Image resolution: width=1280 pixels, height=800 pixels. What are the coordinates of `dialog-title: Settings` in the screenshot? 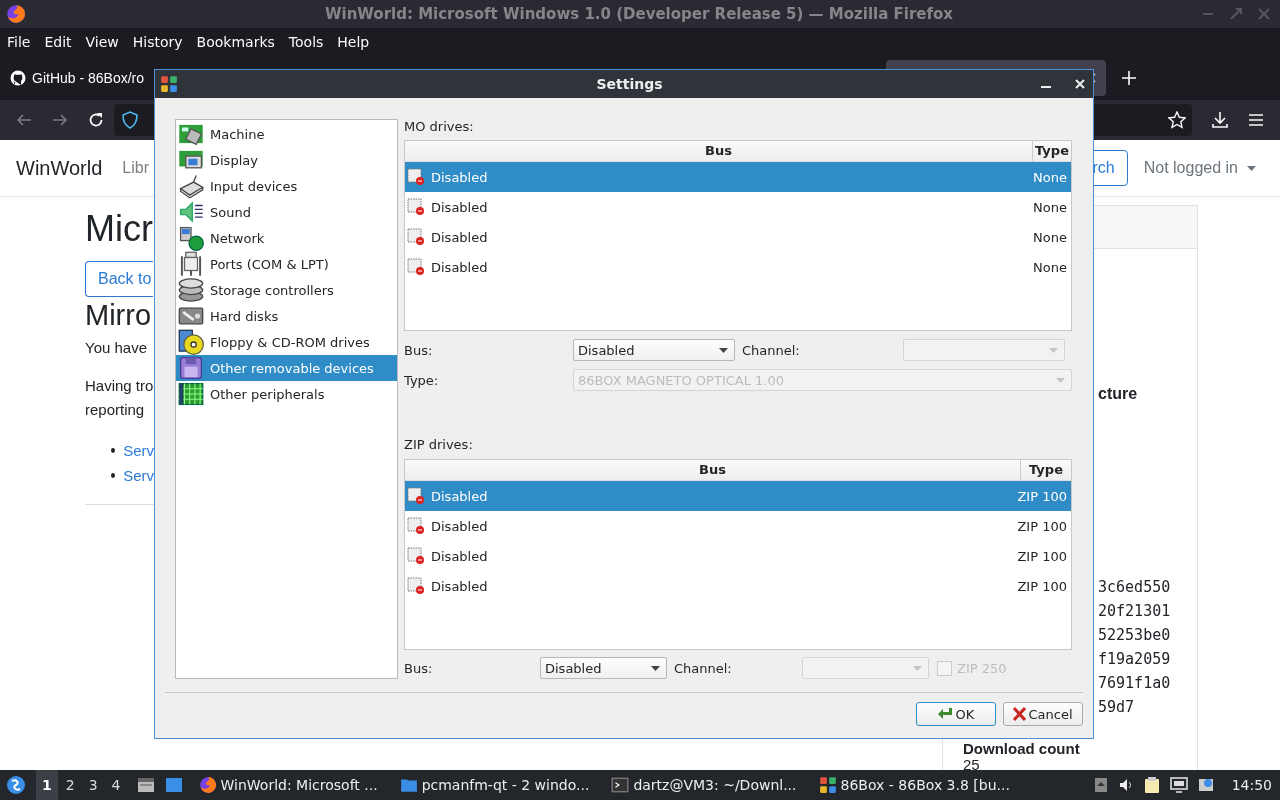 It's located at (629, 84).